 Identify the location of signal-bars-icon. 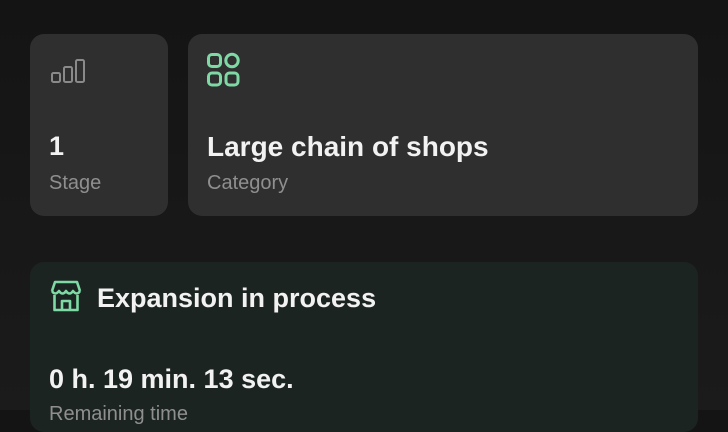
(69, 74).